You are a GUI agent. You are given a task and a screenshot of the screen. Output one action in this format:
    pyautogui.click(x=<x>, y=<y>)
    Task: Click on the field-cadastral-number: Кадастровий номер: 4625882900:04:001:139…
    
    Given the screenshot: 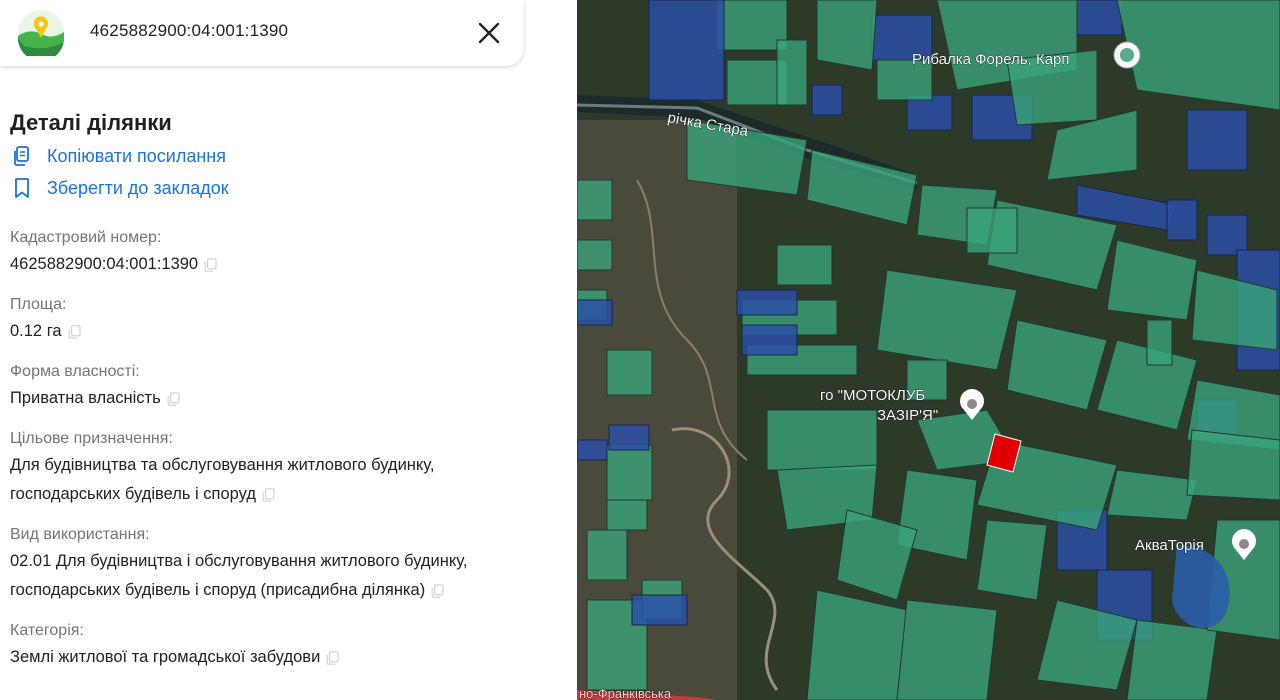 What is the action you would take?
    pyautogui.click(x=290, y=252)
    